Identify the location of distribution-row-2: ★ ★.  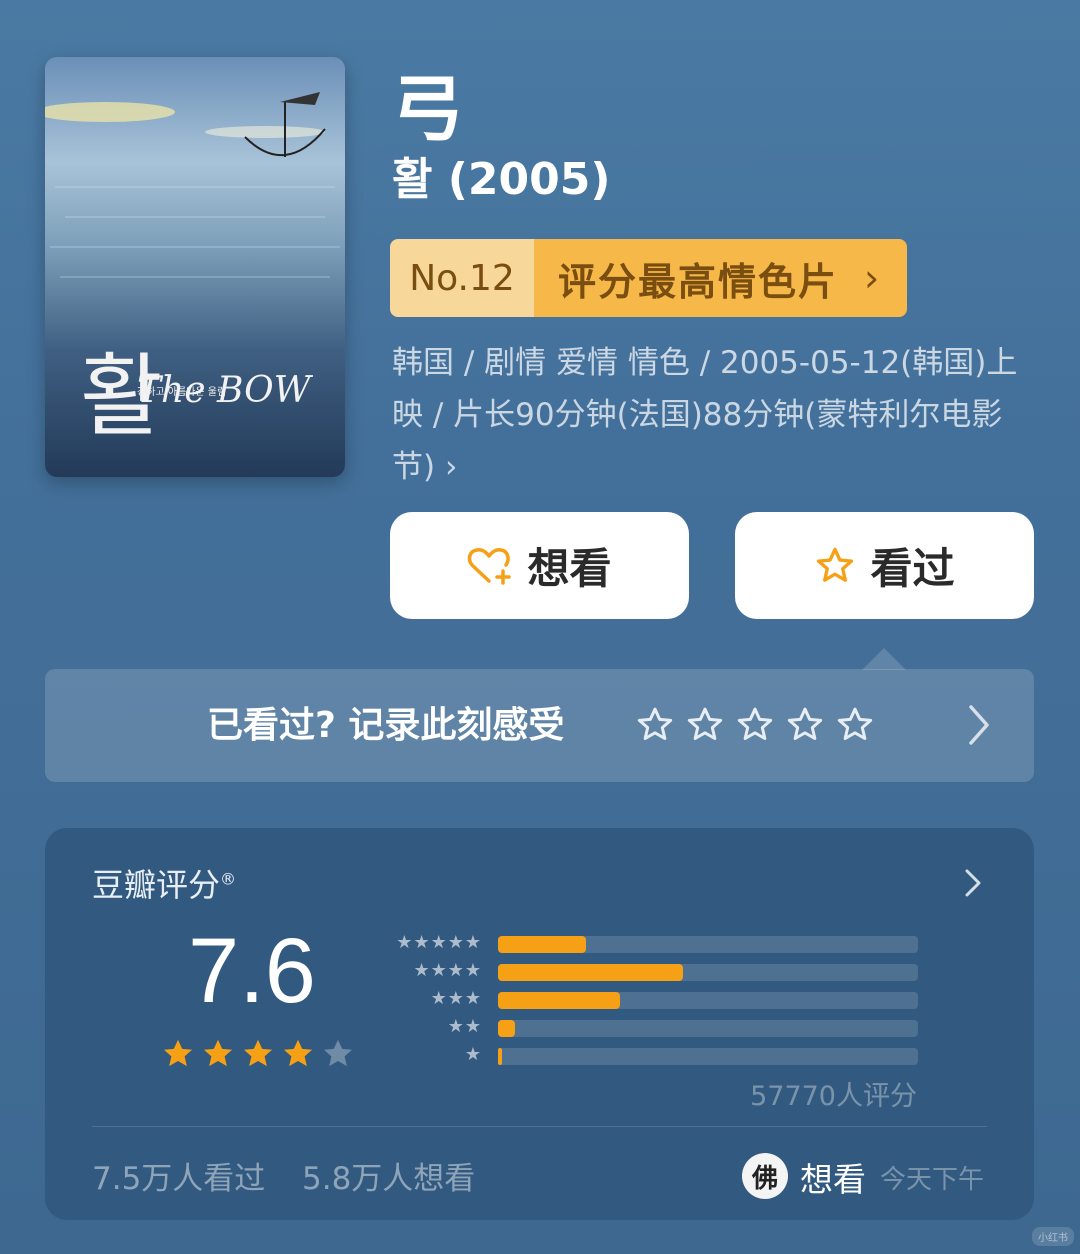
(646, 1027).